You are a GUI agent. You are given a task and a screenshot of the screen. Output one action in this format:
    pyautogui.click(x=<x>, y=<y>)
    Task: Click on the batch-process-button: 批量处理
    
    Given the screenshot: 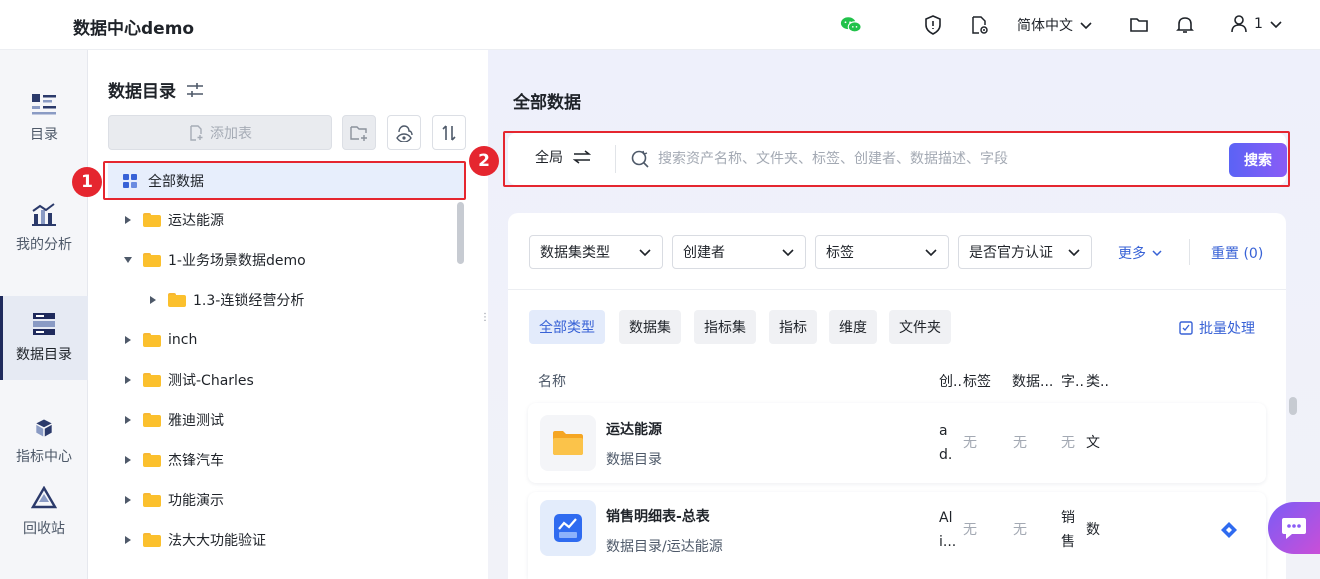 What is the action you would take?
    pyautogui.click(x=1216, y=328)
    